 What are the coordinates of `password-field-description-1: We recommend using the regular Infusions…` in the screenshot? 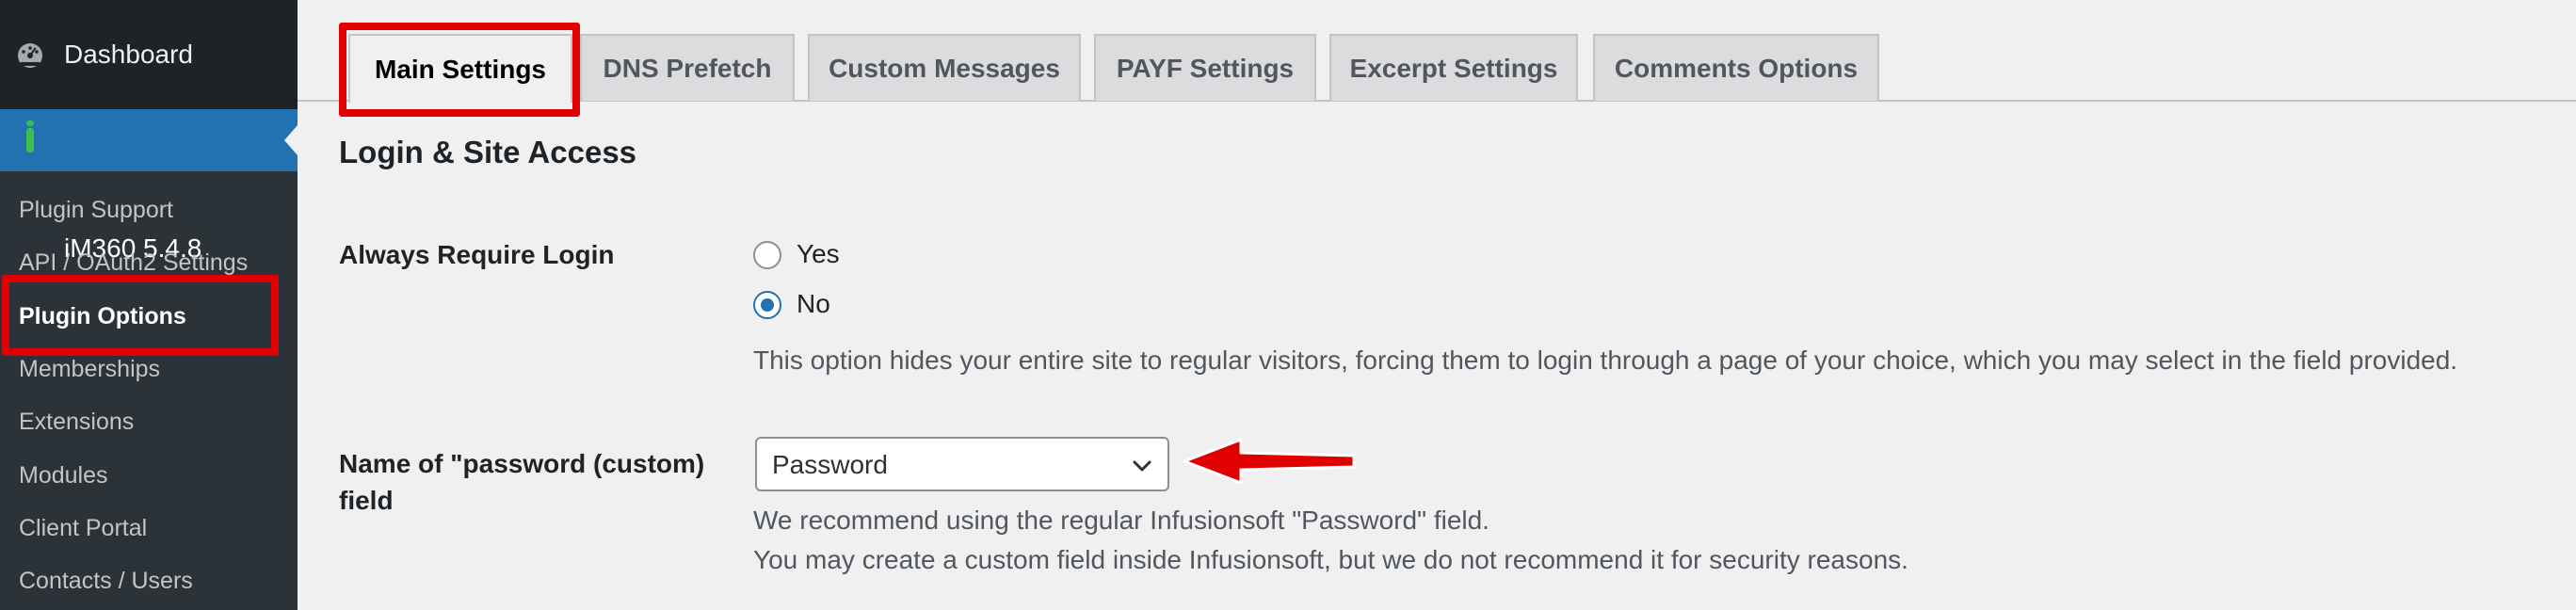 It's located at (1121, 520).